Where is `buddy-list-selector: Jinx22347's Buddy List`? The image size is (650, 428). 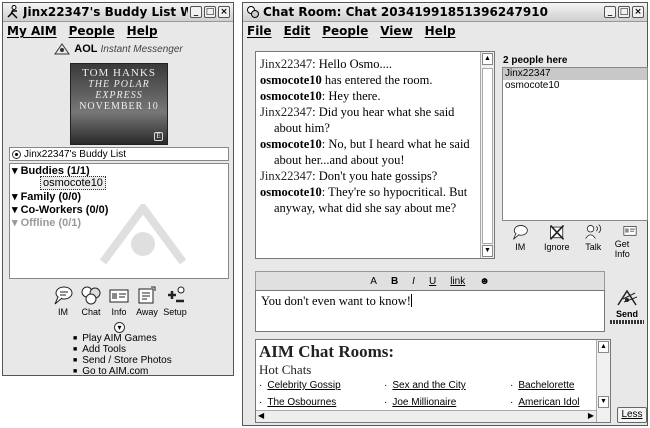
buddy-list-selector: Jinx22347's Buddy List is located at coordinates (119, 154).